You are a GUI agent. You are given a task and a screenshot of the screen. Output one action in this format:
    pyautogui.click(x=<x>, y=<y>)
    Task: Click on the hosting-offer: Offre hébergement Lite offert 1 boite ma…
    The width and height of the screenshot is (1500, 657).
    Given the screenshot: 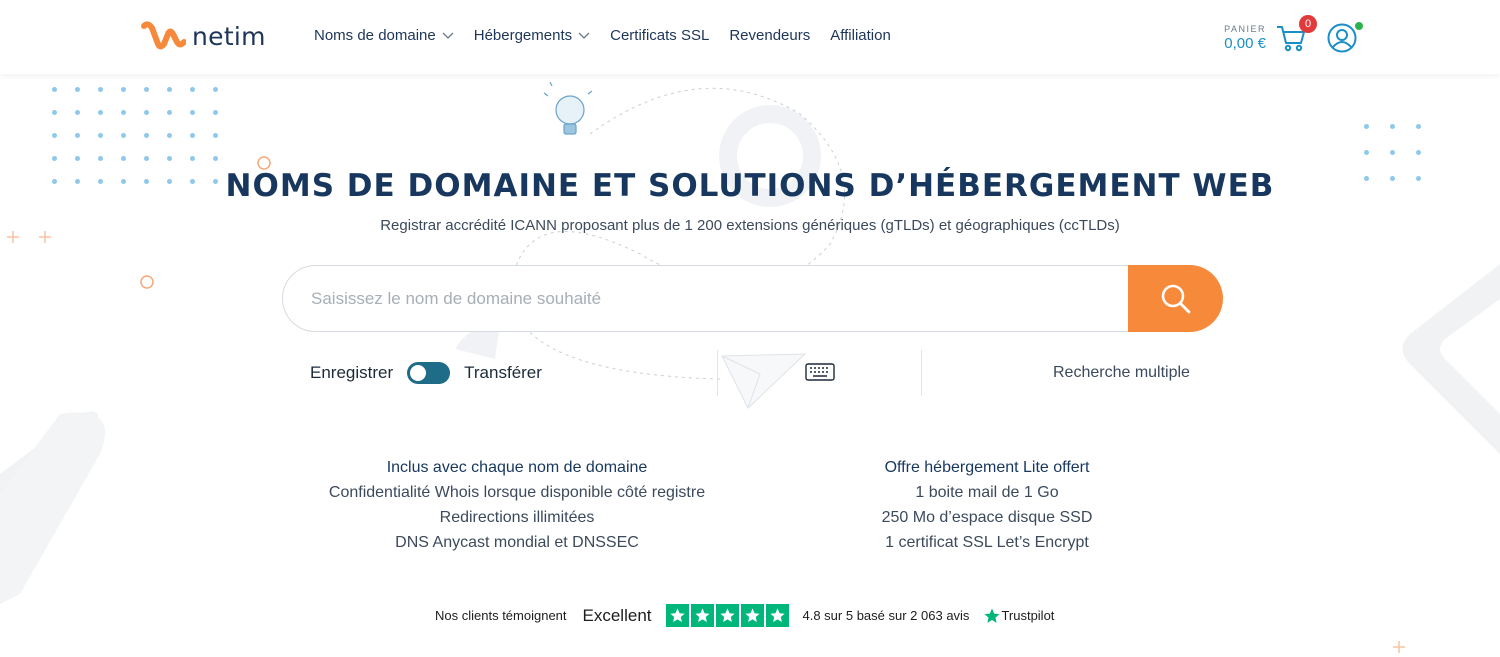 What is the action you would take?
    pyautogui.click(x=987, y=505)
    